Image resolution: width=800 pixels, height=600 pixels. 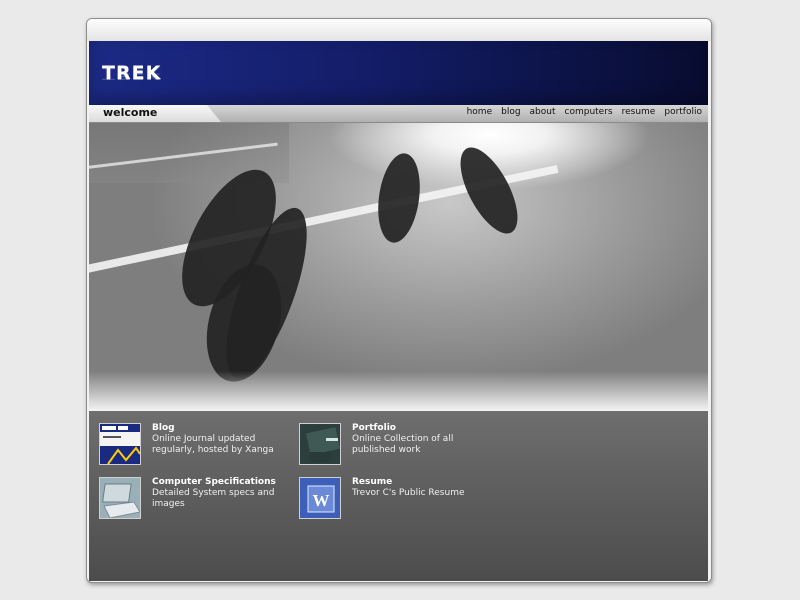 What do you see at coordinates (120, 444) in the screenshot?
I see `blog-thumbnail` at bounding box center [120, 444].